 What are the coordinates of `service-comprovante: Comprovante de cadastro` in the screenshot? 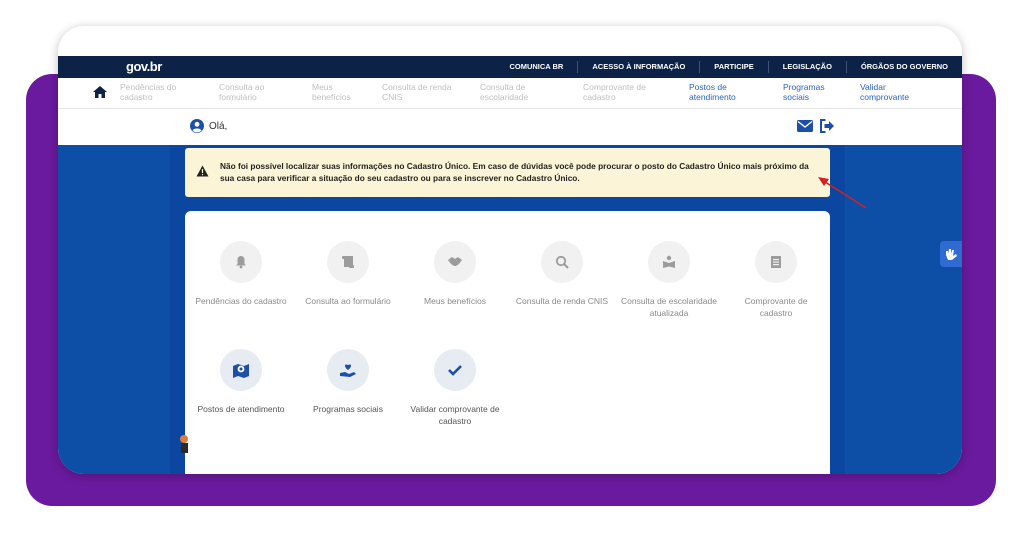 It's located at (776, 280).